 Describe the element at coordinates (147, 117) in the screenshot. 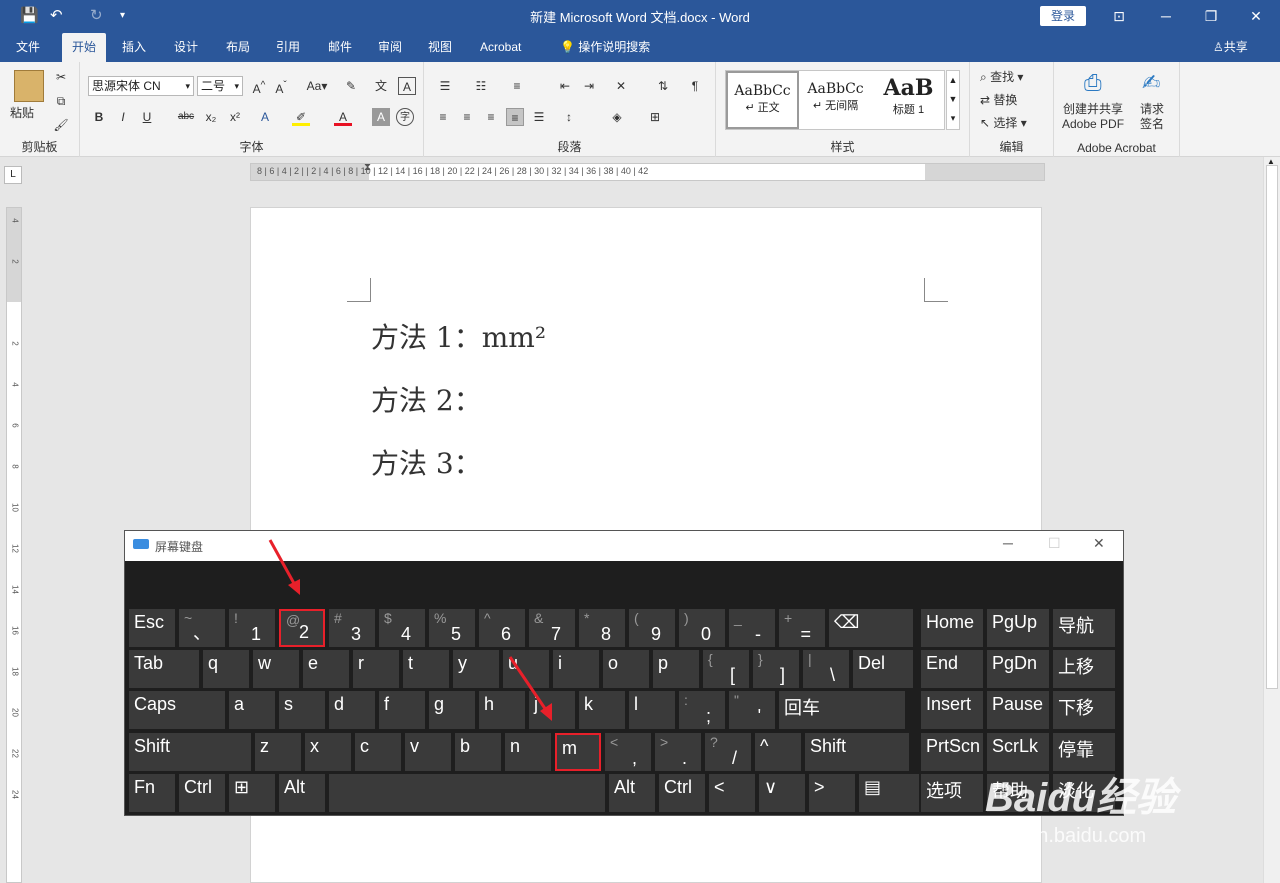

I see `underline-button: U` at that location.